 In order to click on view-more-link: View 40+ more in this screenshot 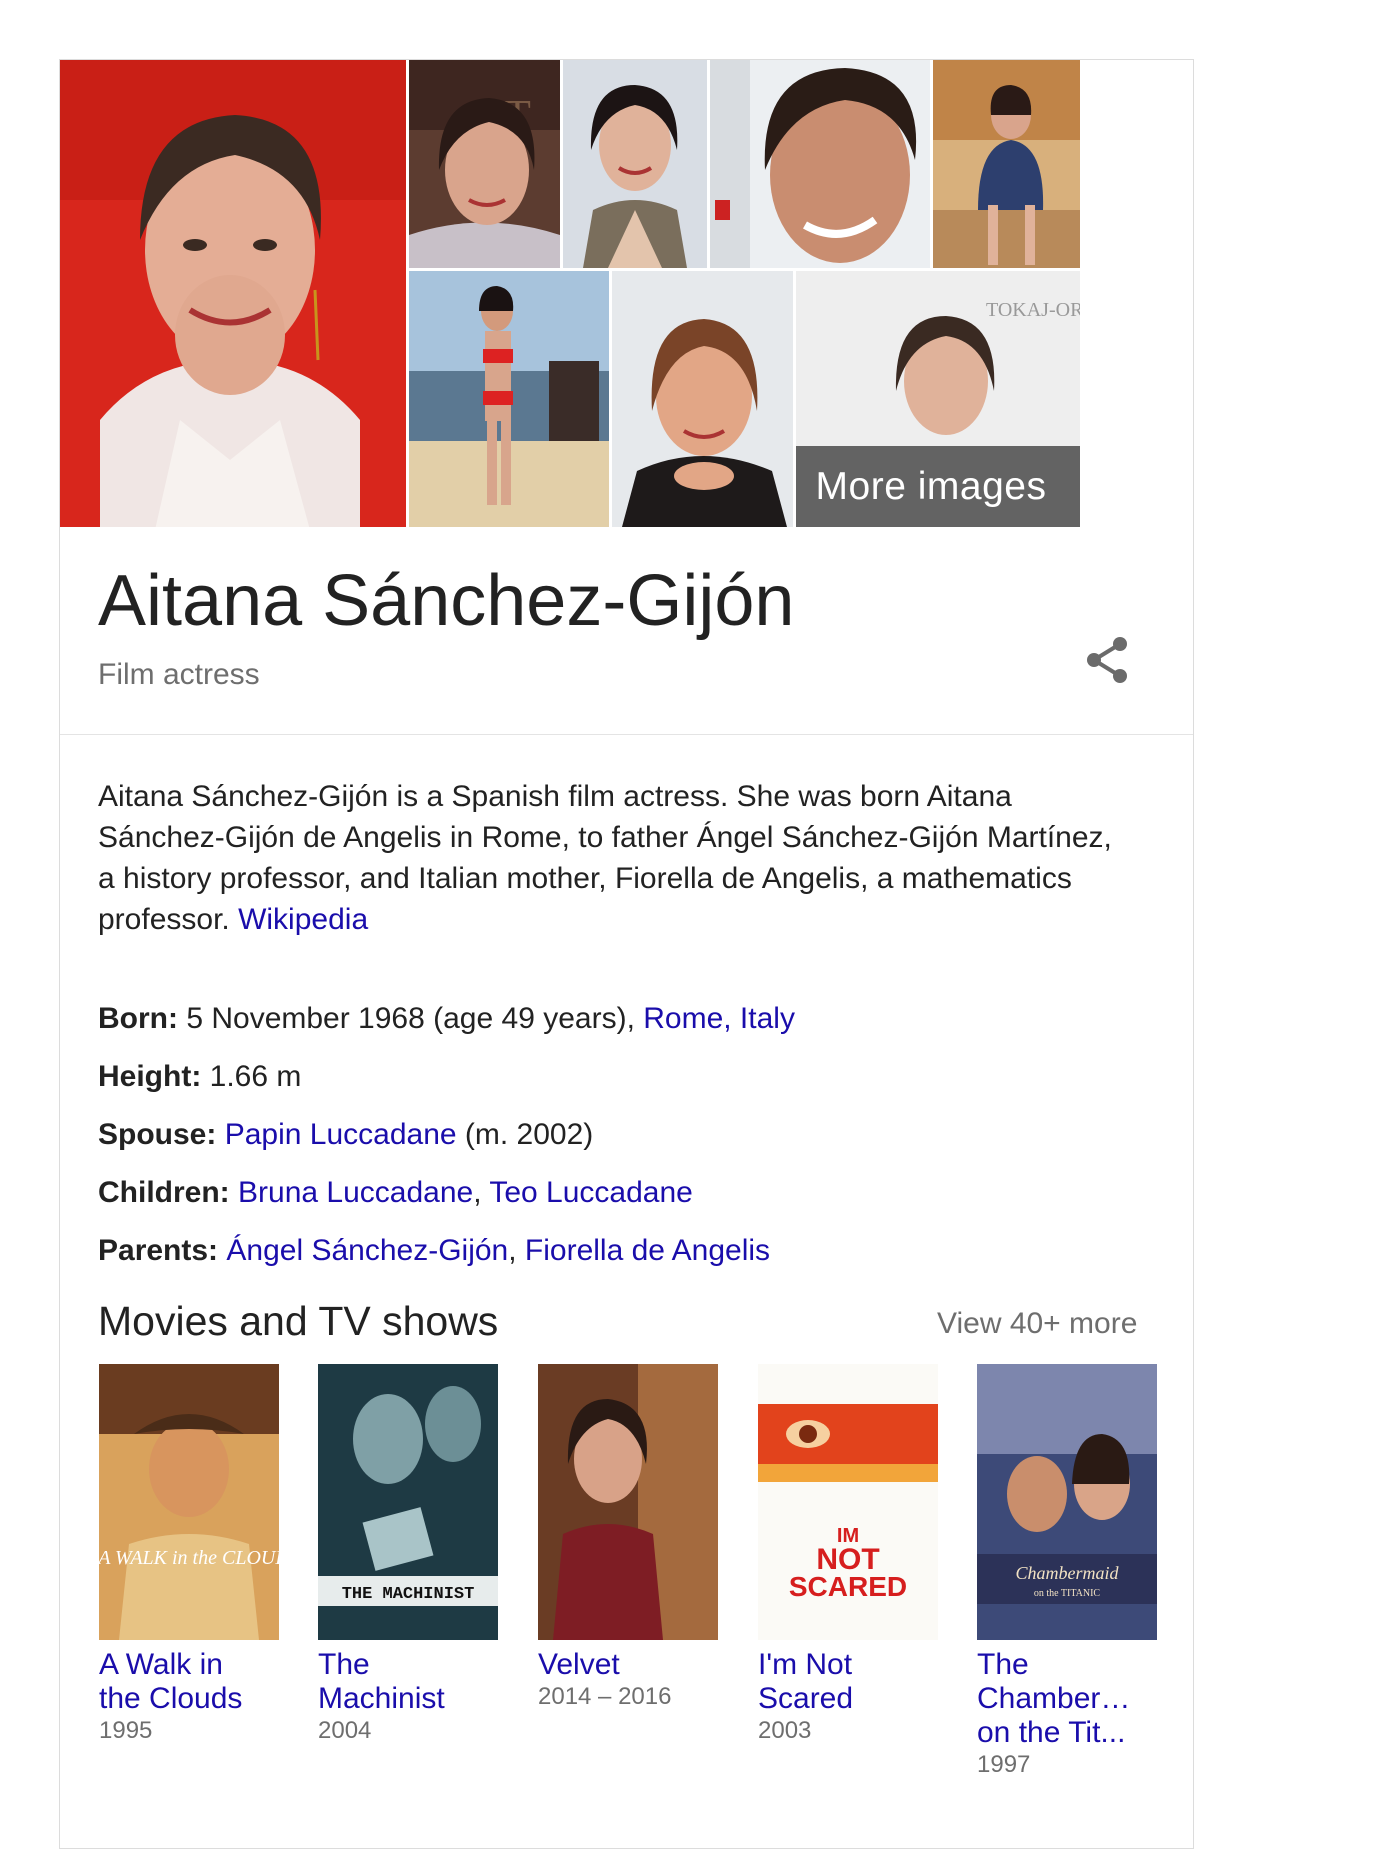, I will do `click(1037, 1324)`.